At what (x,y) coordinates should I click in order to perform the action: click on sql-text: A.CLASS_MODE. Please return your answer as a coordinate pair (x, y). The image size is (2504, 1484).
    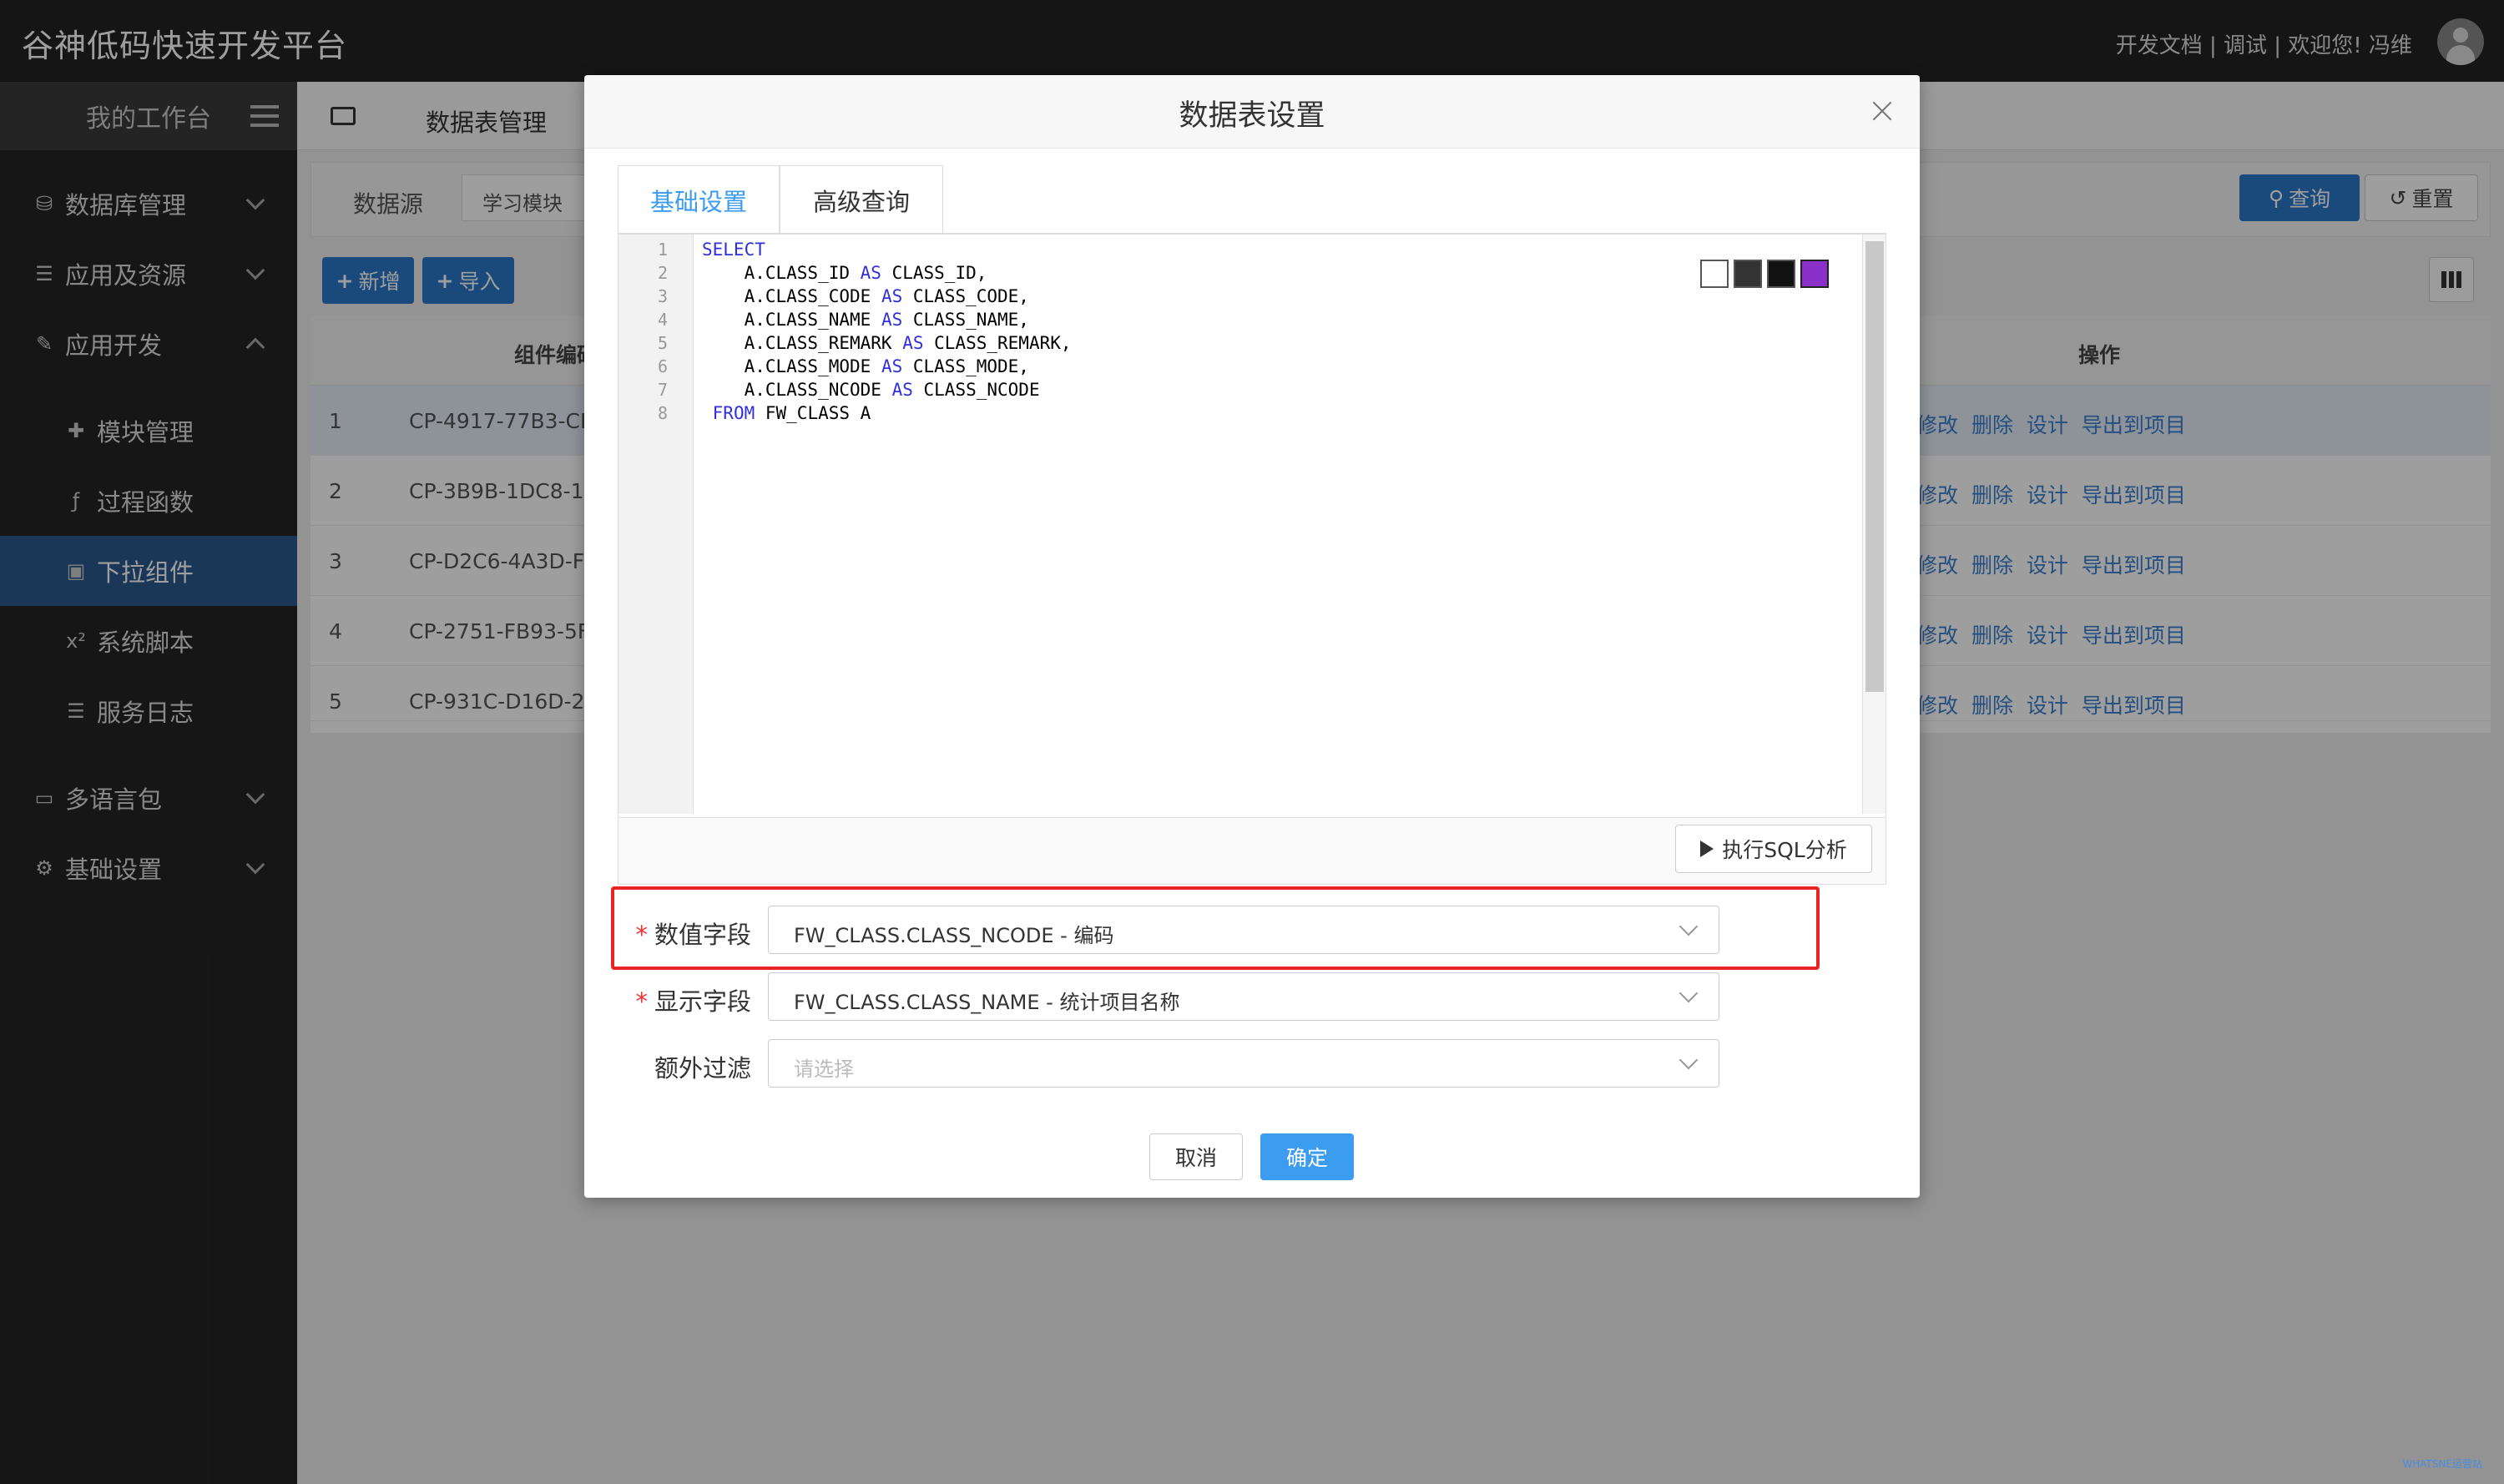
    Looking at the image, I should click on (791, 366).